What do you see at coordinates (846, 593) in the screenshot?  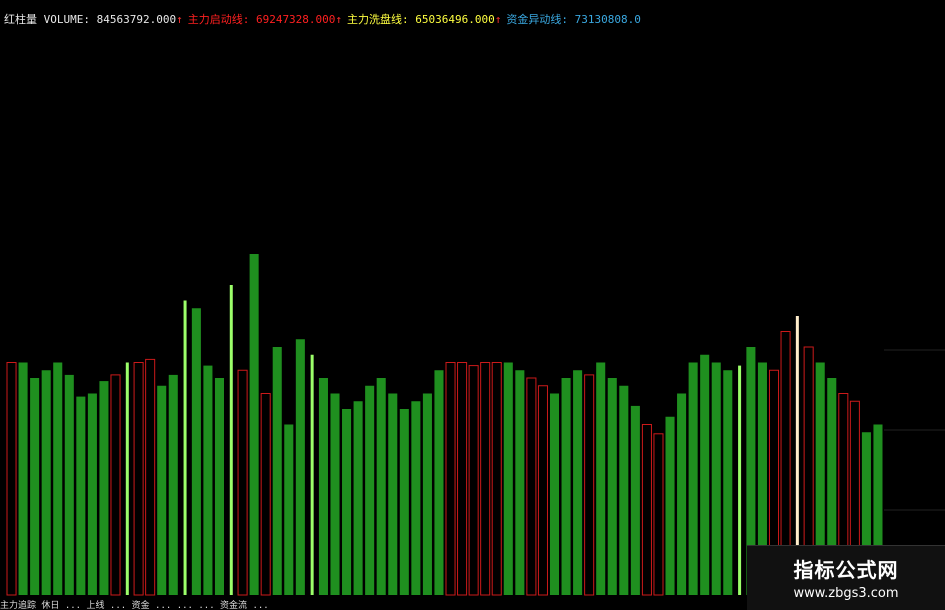 I see `watermark-url: www.zbgs3.com` at bounding box center [846, 593].